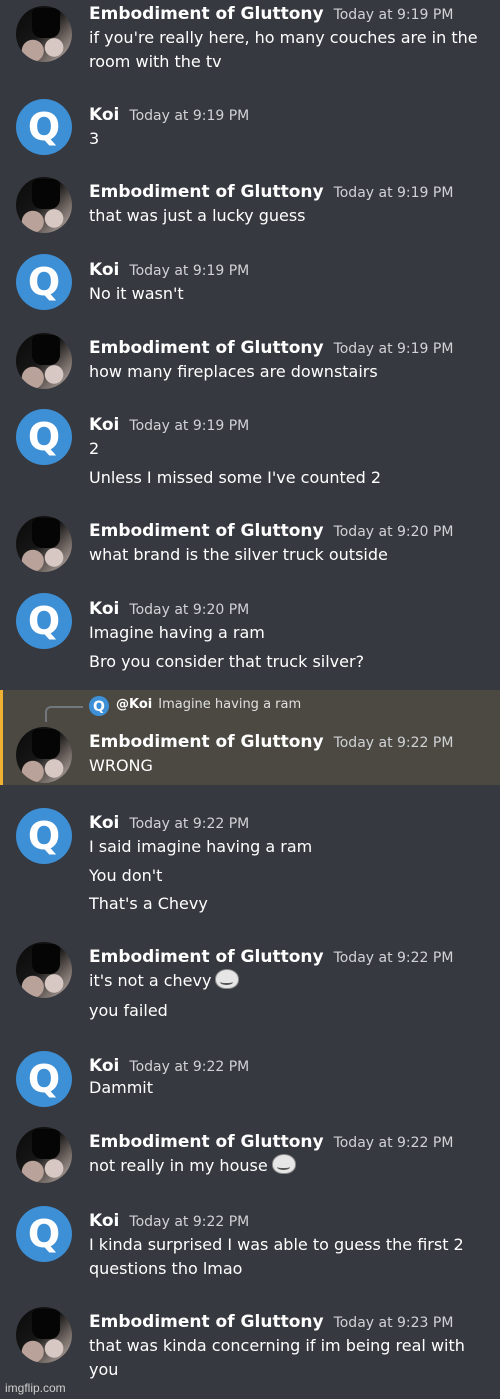 The width and height of the screenshot is (500, 1399). What do you see at coordinates (121, 765) in the screenshot?
I see `message-text: WRONG` at bounding box center [121, 765].